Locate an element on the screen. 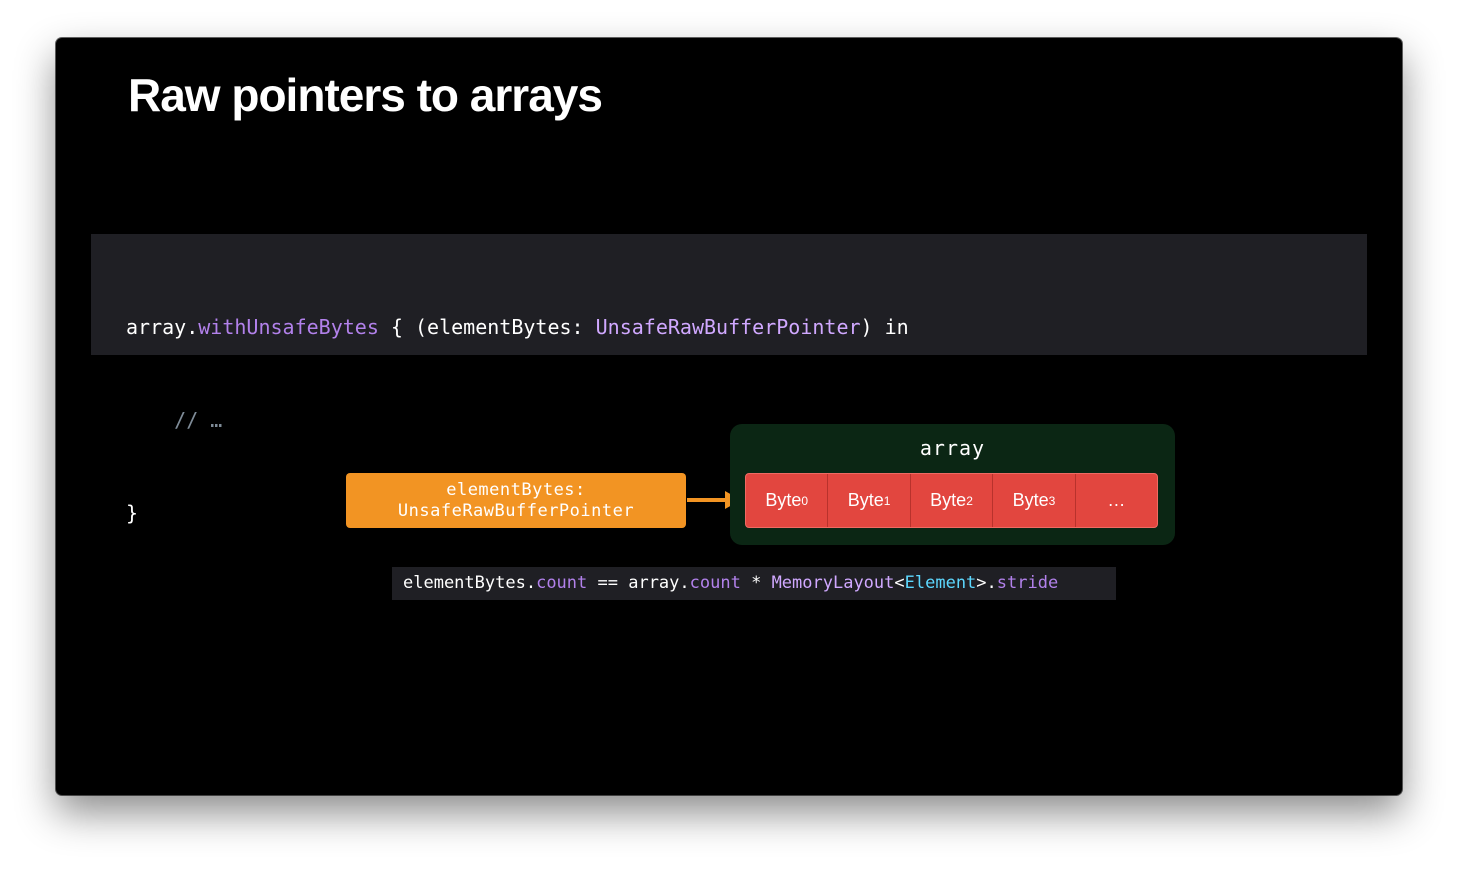  formula-generic: Element is located at coordinates (940, 583).